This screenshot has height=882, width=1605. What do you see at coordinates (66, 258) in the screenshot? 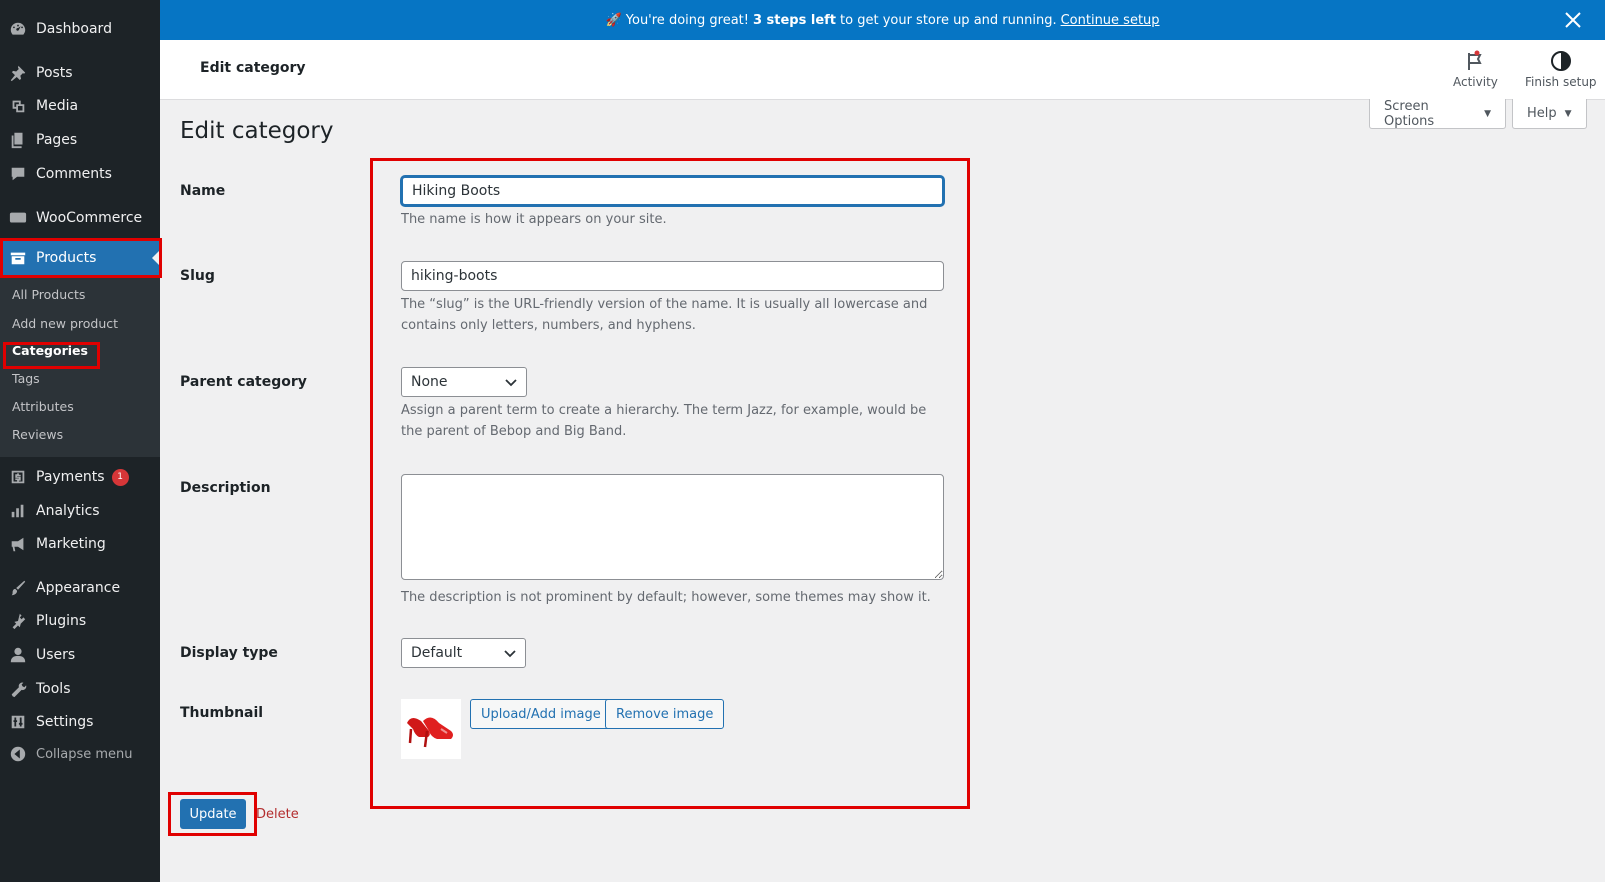
I see `sidebar-item-label: Products` at bounding box center [66, 258].